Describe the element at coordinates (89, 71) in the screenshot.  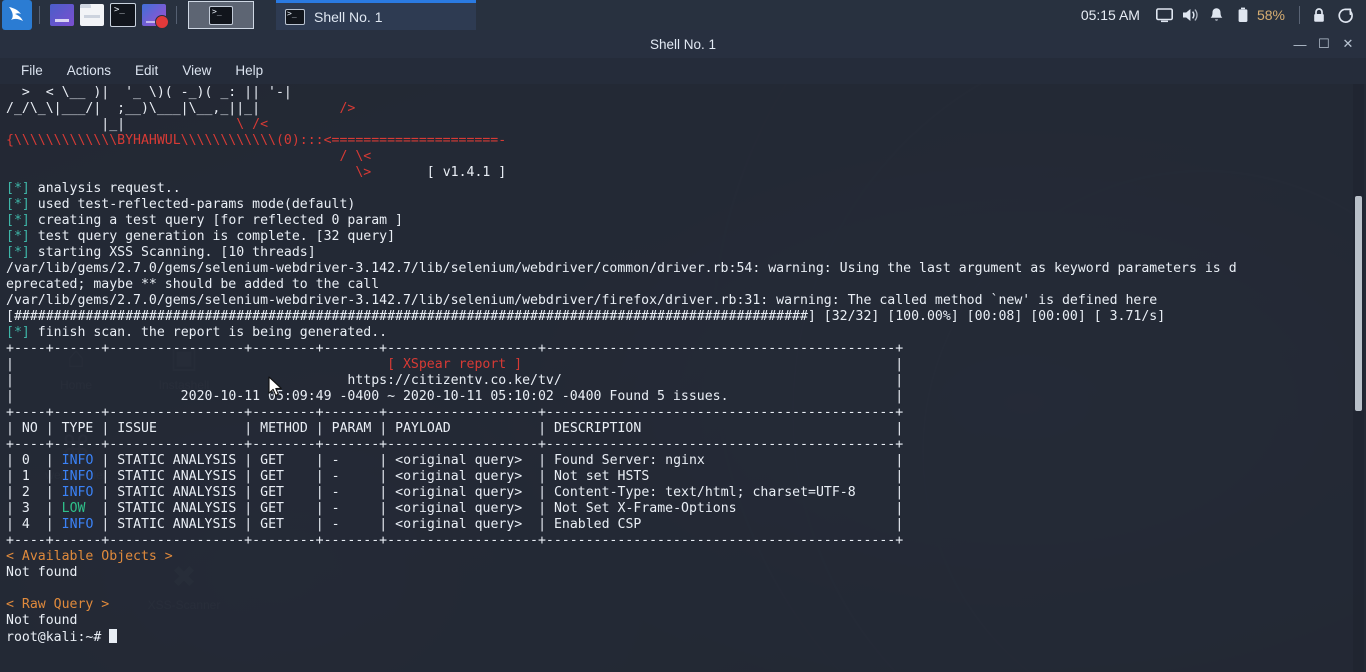
I see `menu-actions: Actions` at that location.